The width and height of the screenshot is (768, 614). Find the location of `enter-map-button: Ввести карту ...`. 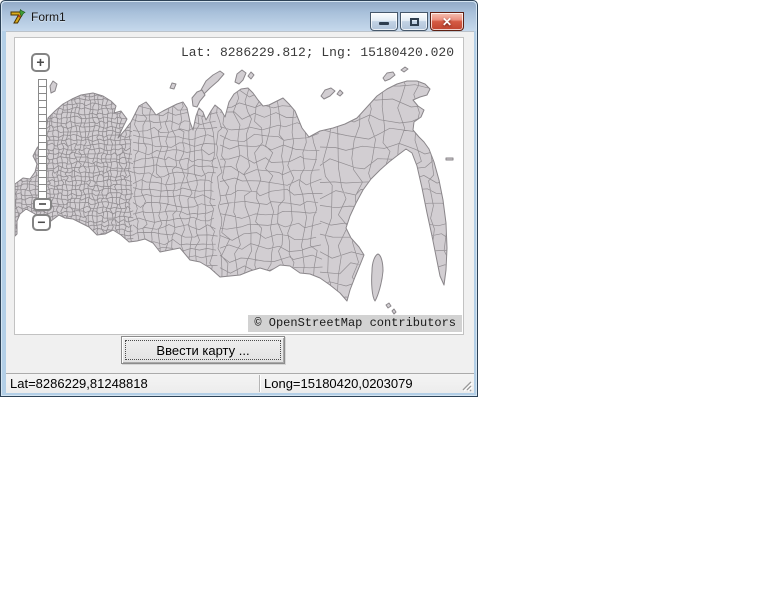

enter-map-button: Ввести карту ... is located at coordinates (203, 350).